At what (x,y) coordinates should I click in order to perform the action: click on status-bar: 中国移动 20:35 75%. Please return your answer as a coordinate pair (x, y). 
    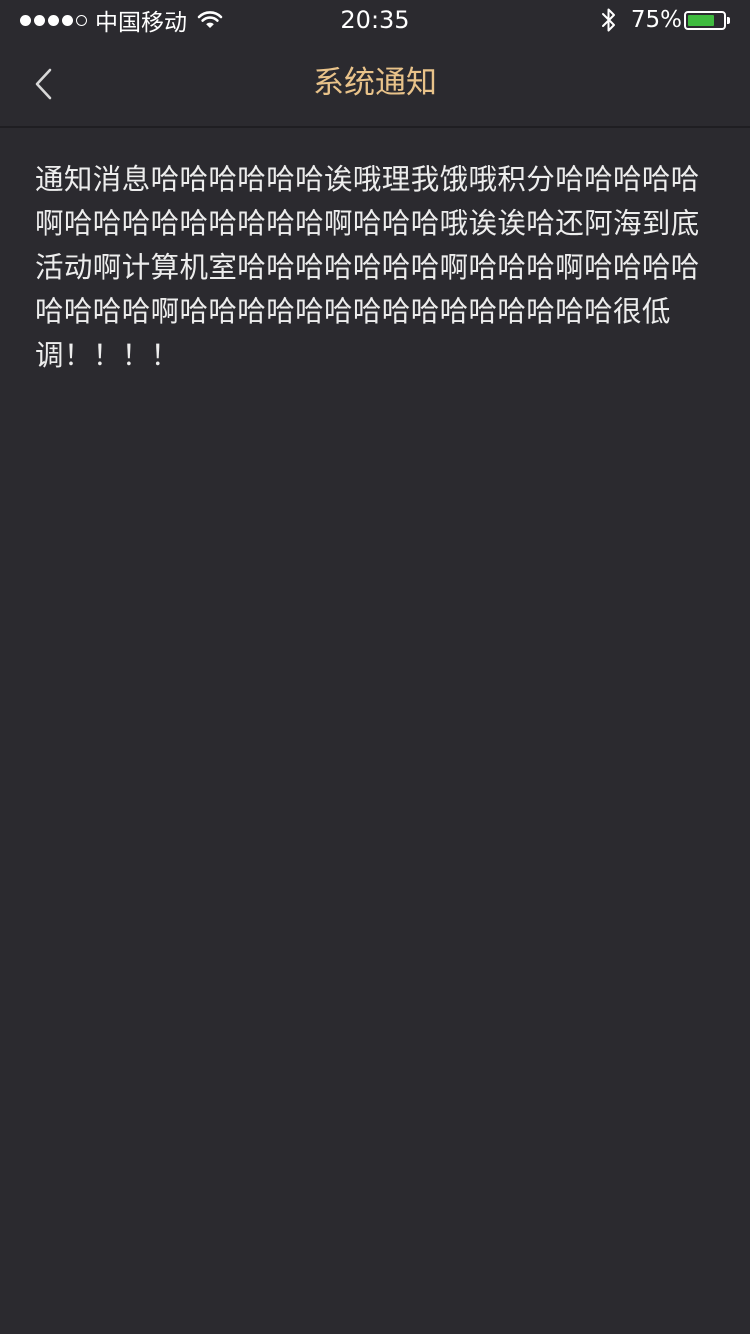
    Looking at the image, I should click on (375, 20).